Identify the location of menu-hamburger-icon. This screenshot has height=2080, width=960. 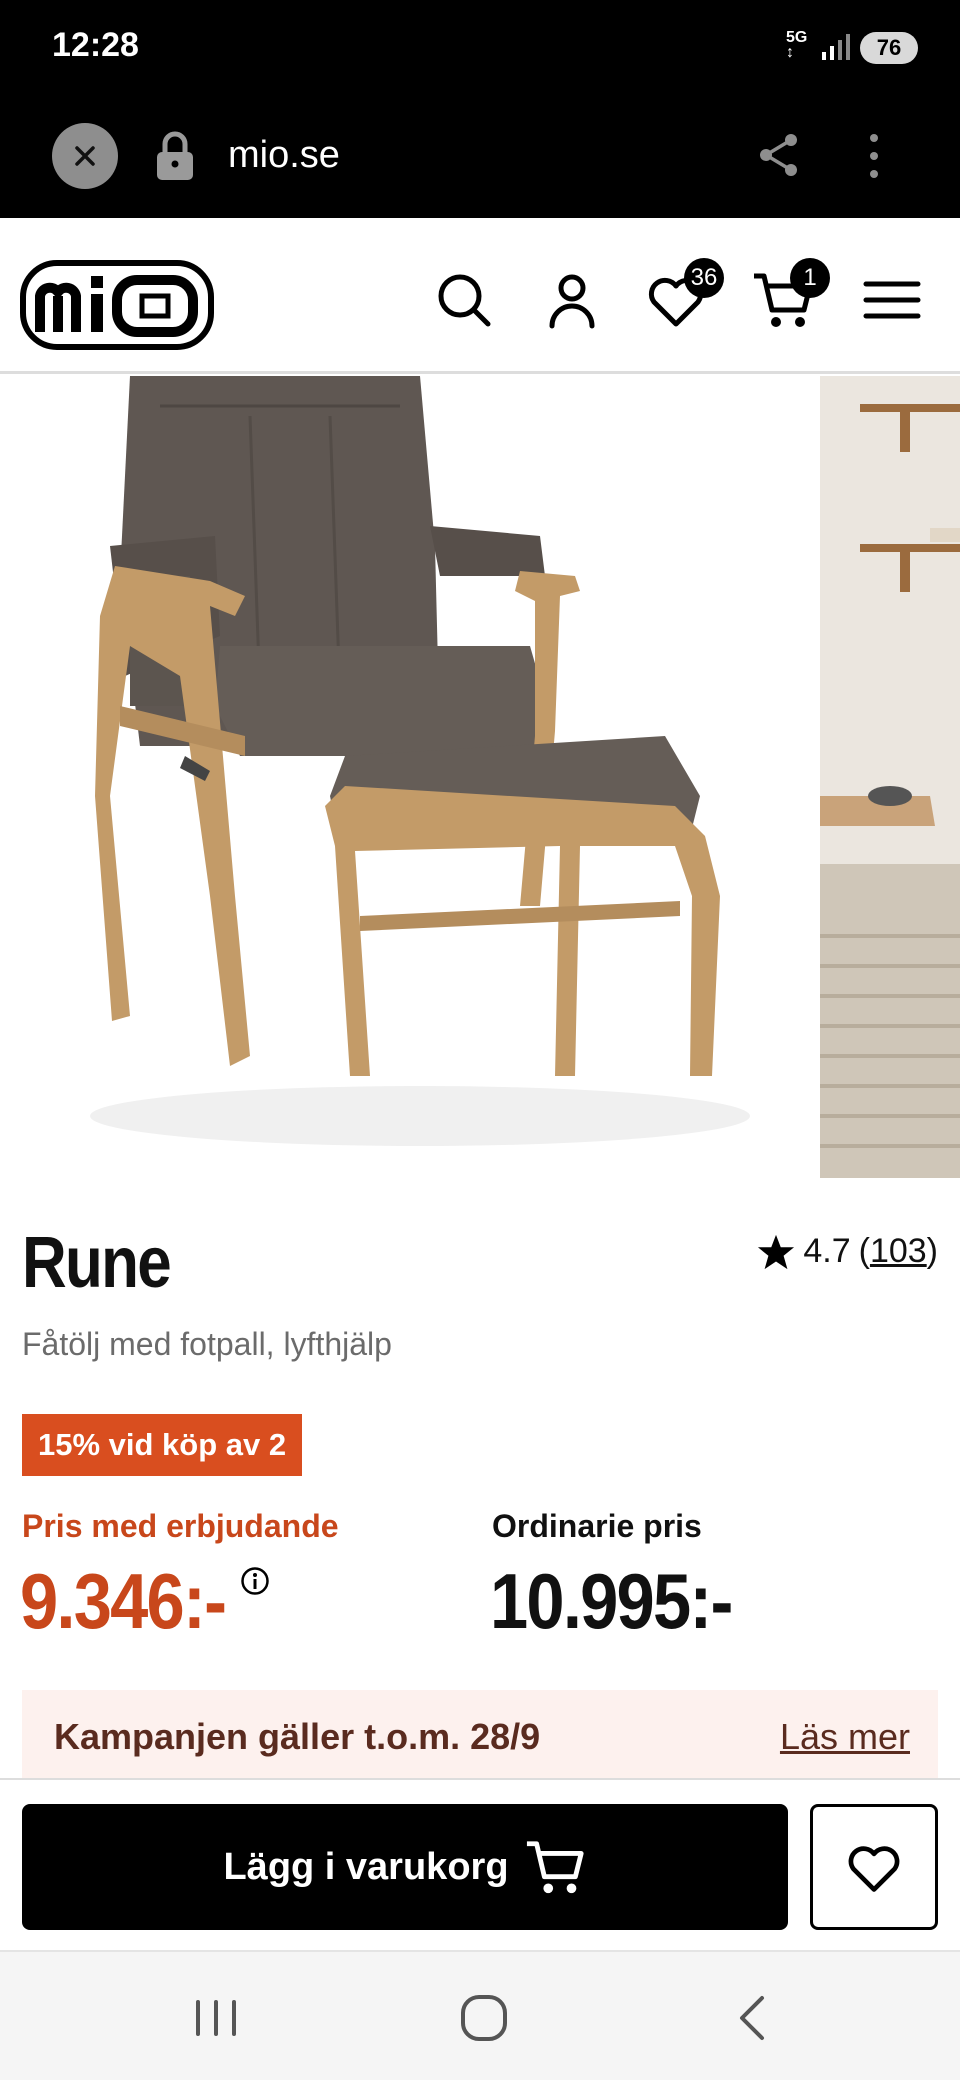
(892, 300).